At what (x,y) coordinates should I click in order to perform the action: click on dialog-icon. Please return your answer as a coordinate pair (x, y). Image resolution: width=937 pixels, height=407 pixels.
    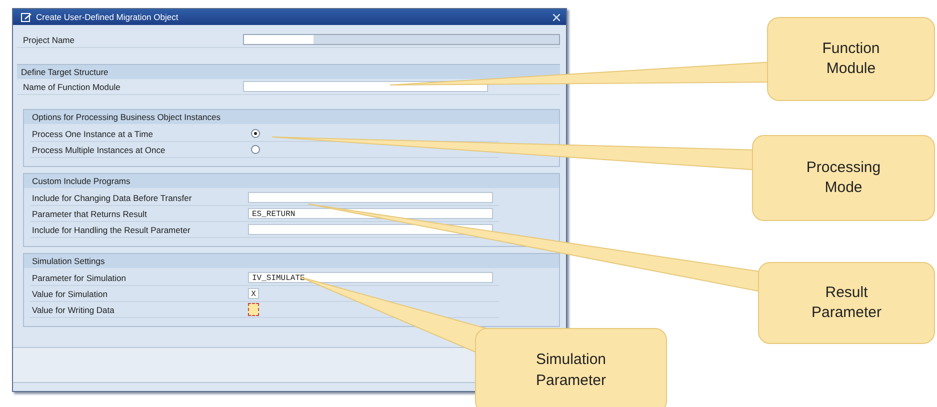
    Looking at the image, I should click on (26, 17).